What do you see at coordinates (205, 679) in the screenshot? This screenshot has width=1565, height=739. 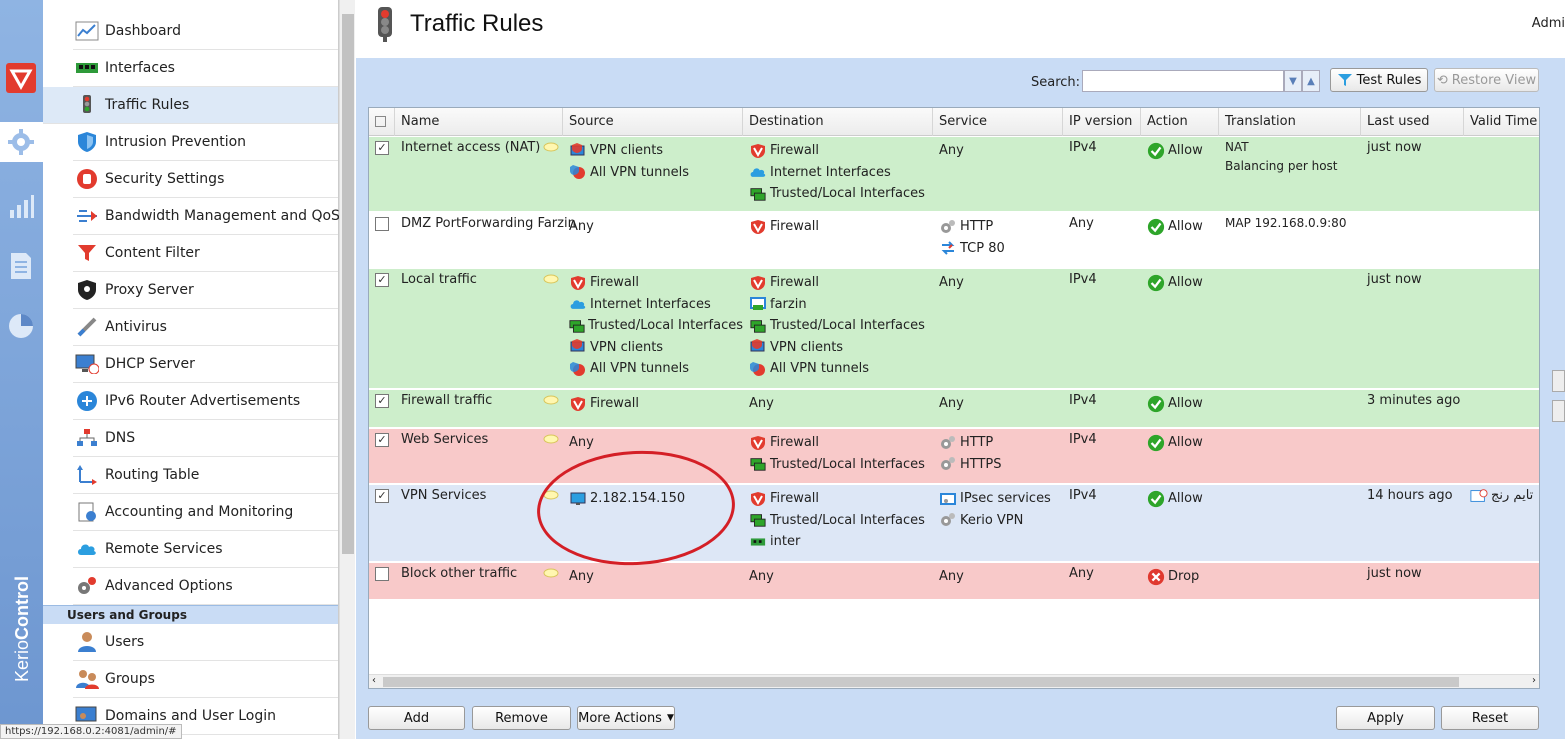 I see `sidebar-item-groups: Groups` at bounding box center [205, 679].